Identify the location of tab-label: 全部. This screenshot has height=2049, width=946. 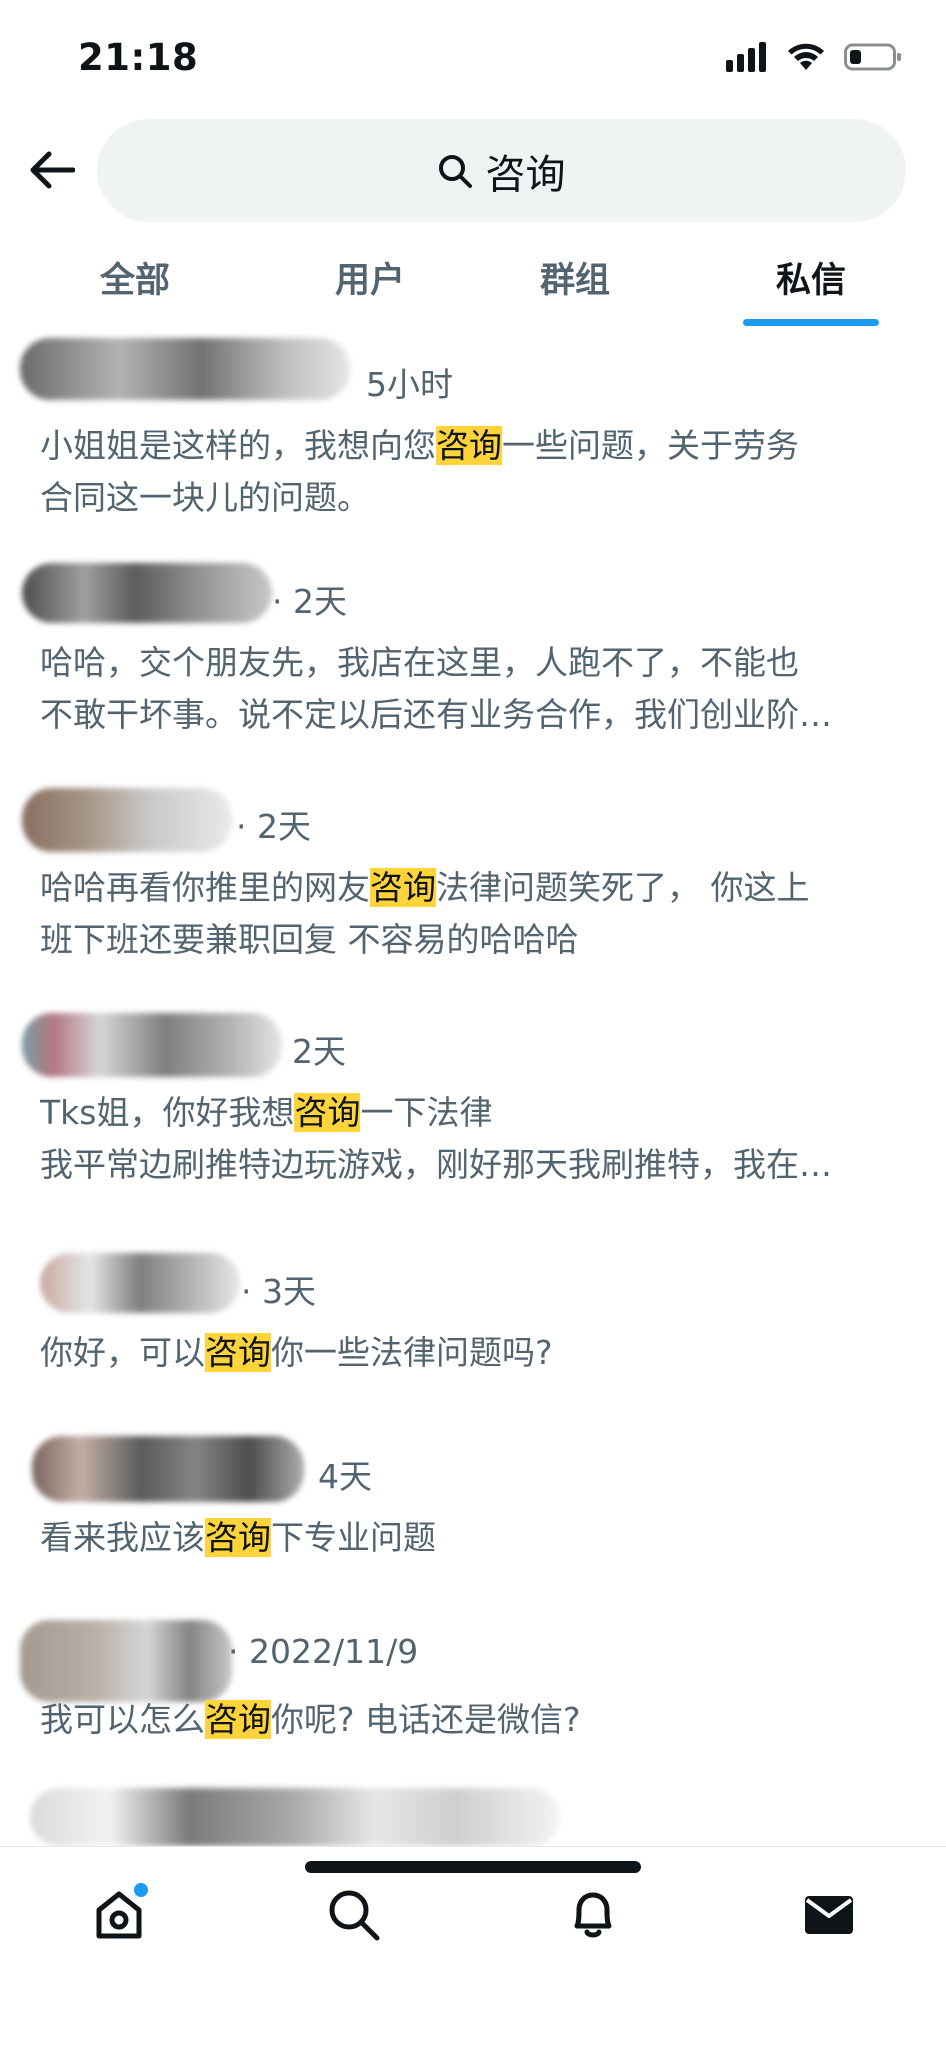
(134, 281).